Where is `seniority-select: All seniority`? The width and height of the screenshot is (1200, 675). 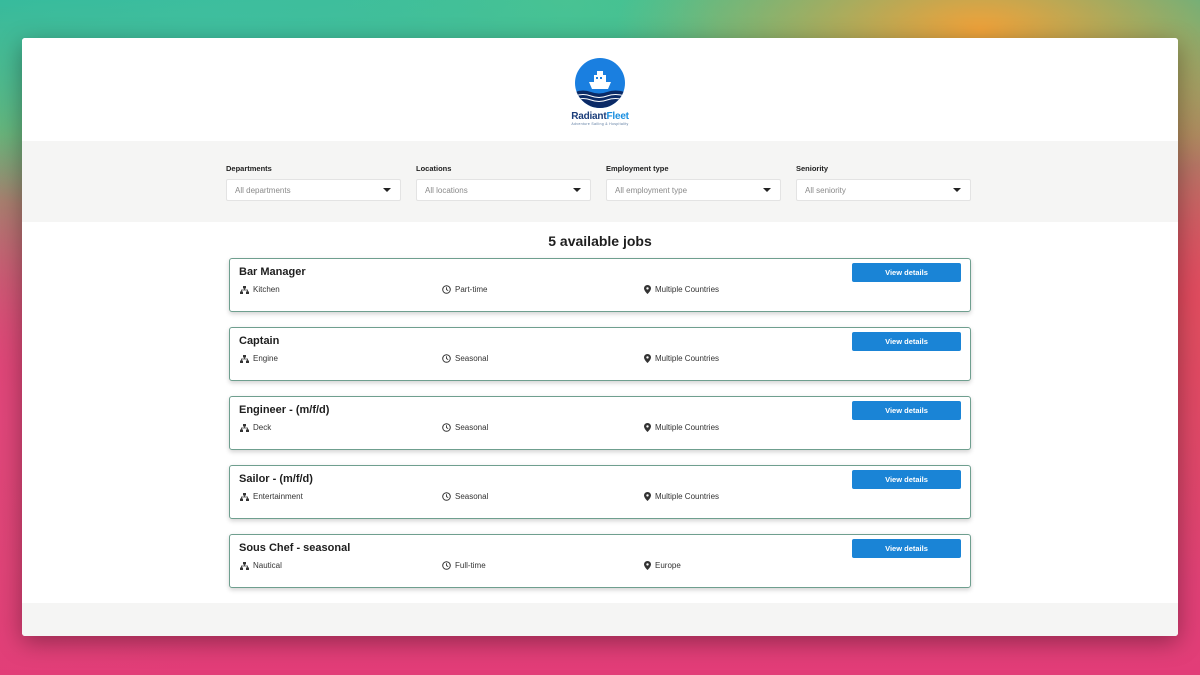 seniority-select: All seniority is located at coordinates (883, 190).